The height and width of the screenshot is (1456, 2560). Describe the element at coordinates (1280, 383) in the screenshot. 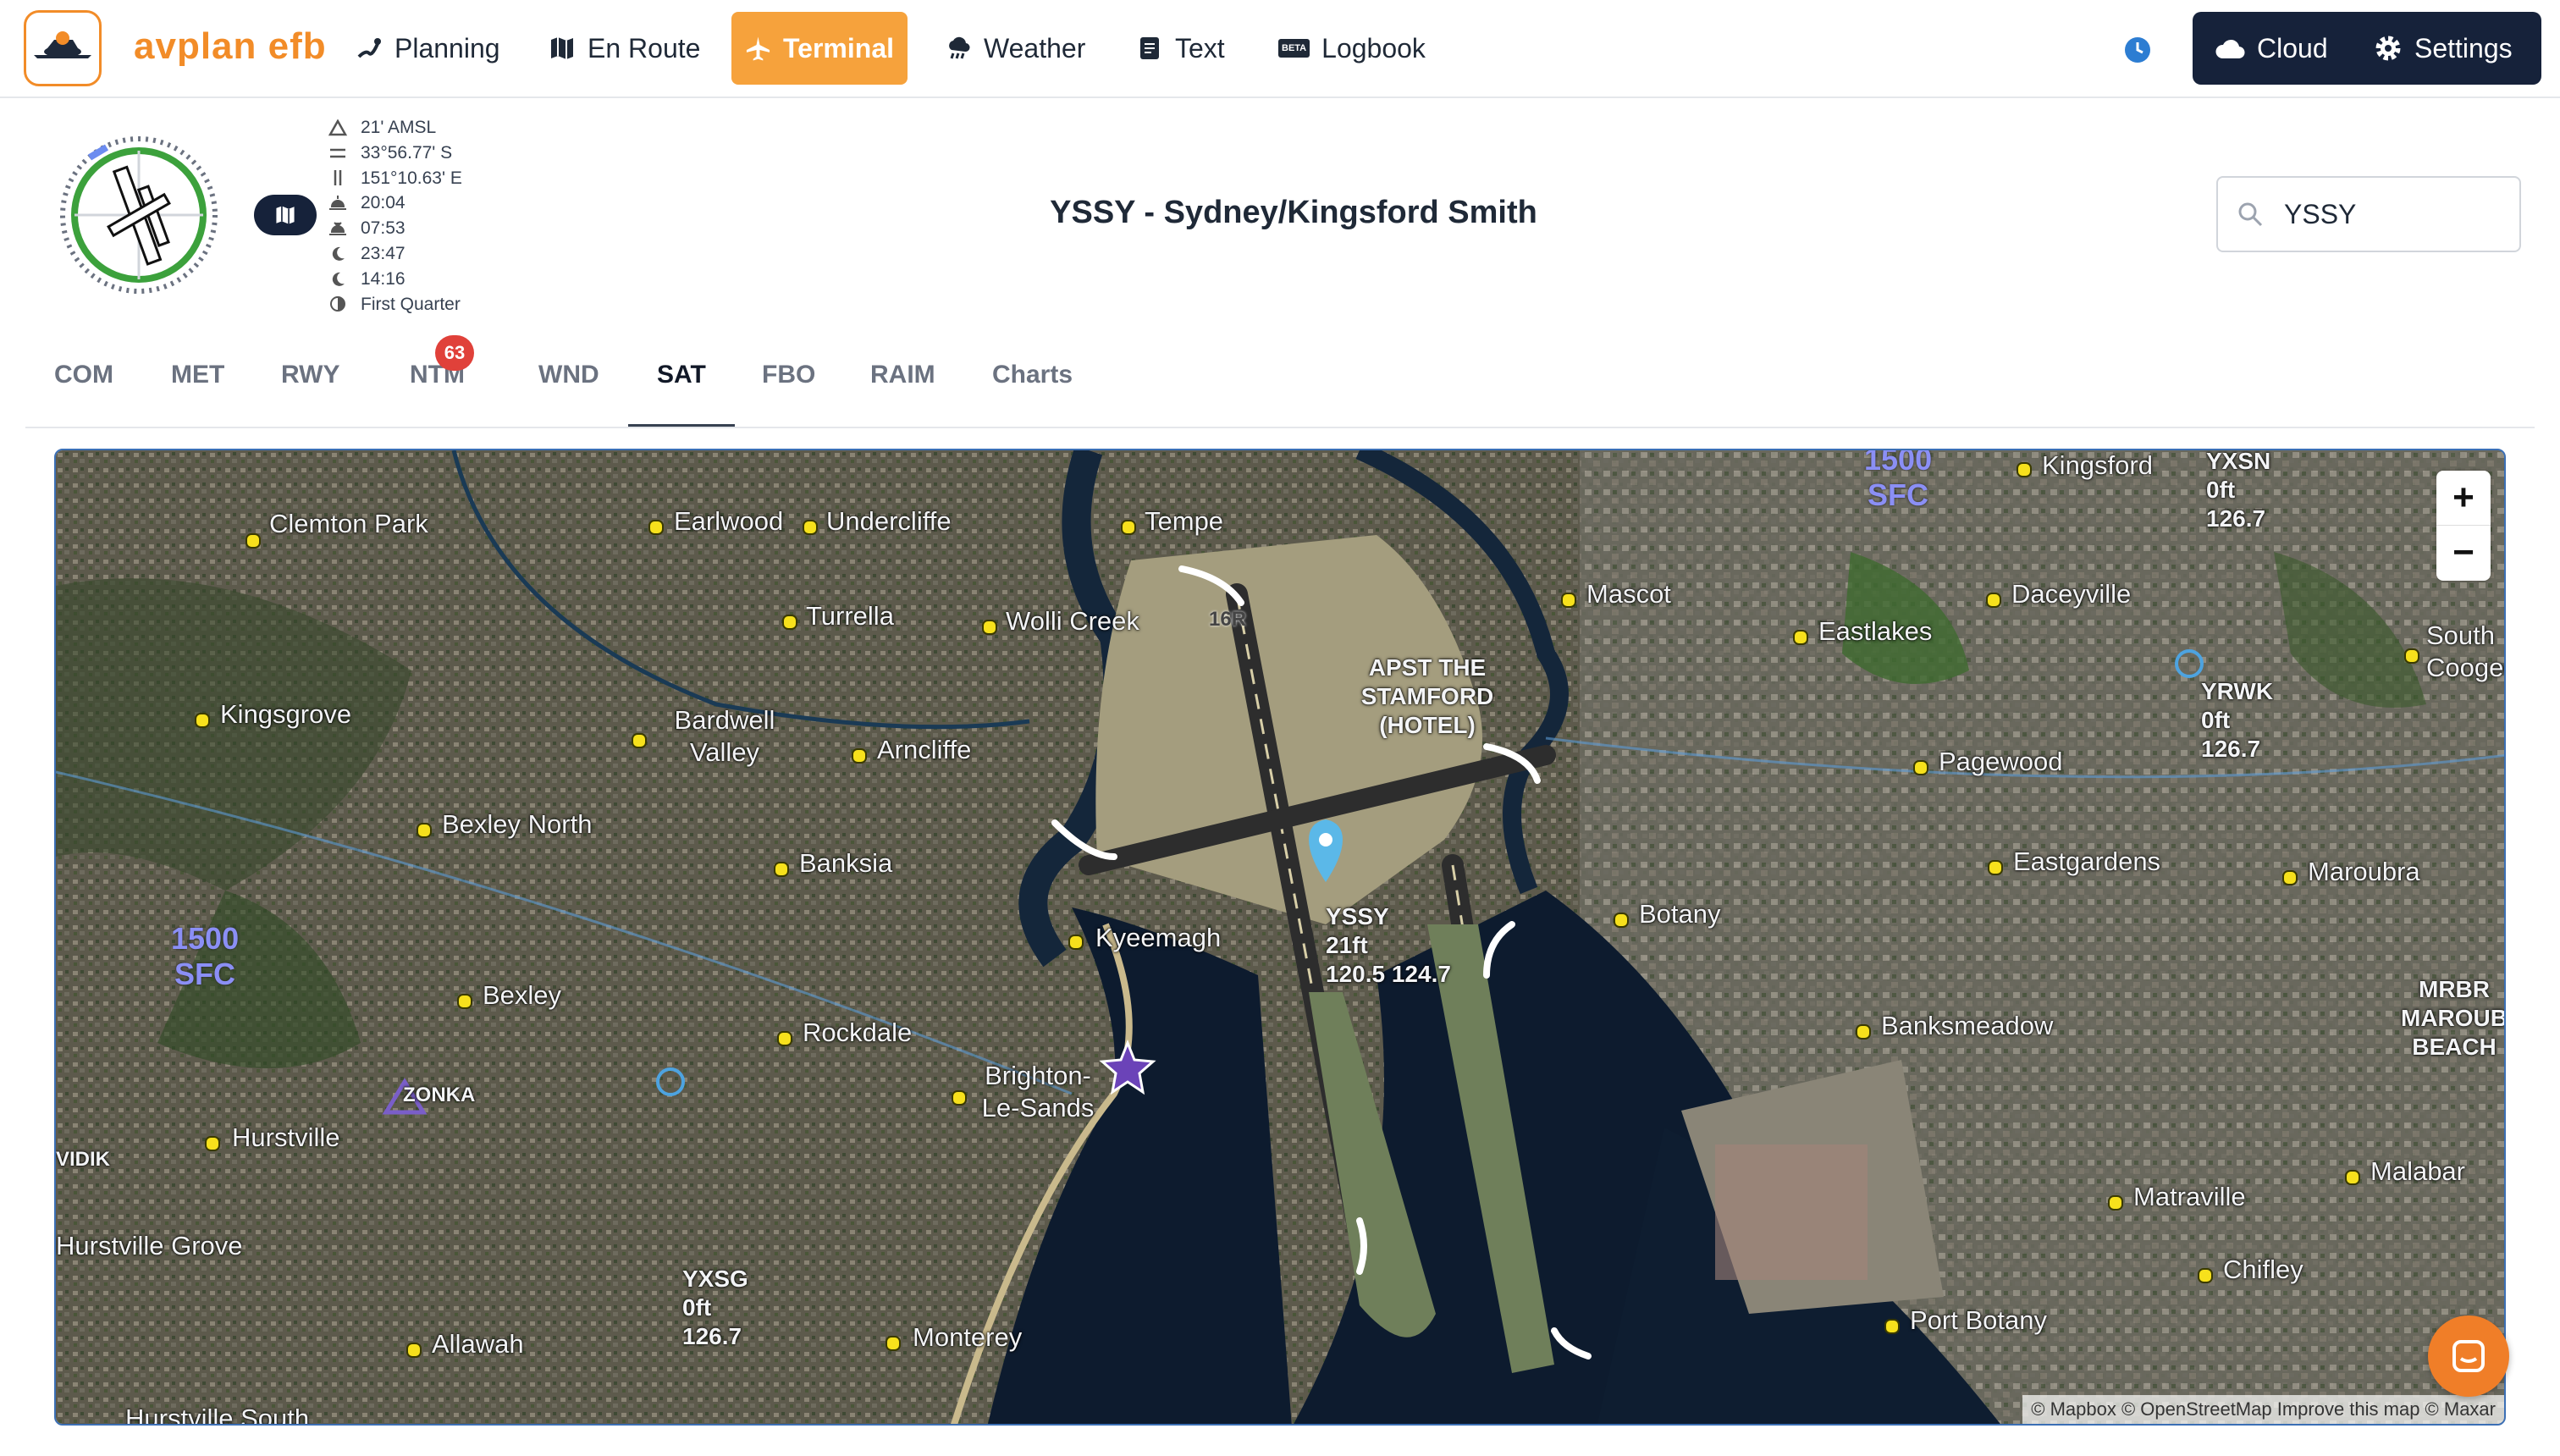

I see `terminal-tabs: COM MET RWY NTM WND SAT FBO RAIM Charts` at that location.